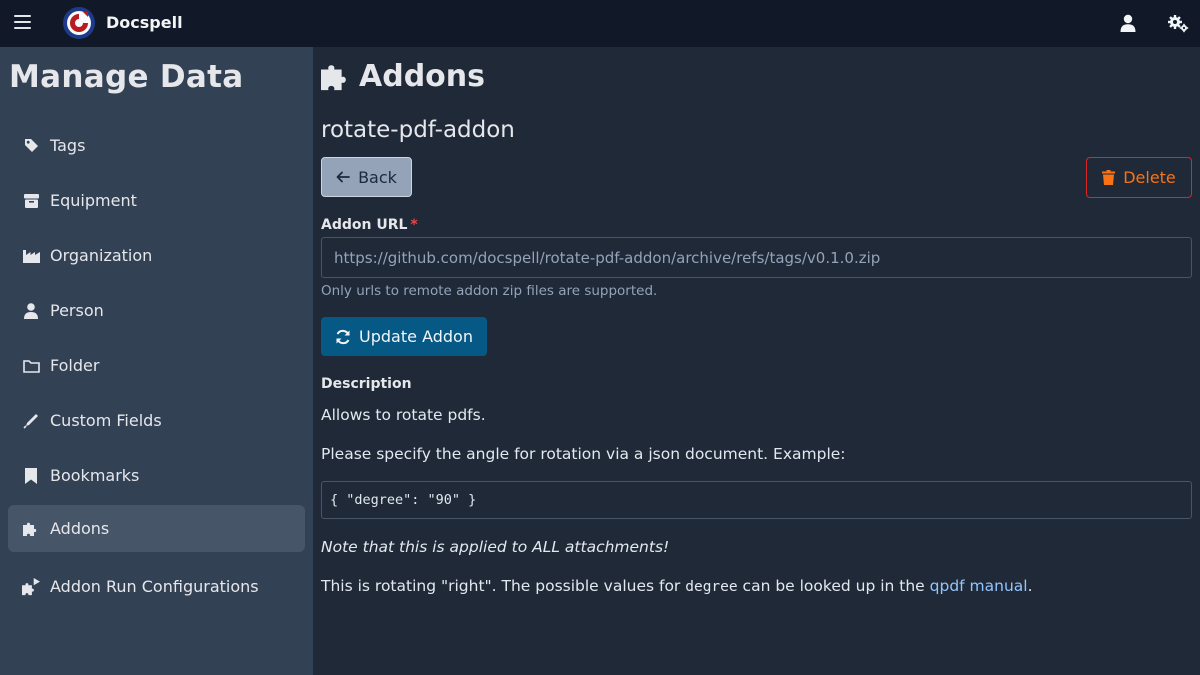 This screenshot has height=675, width=1200. Describe the element at coordinates (422, 76) in the screenshot. I see `page-title-text: Addons` at that location.